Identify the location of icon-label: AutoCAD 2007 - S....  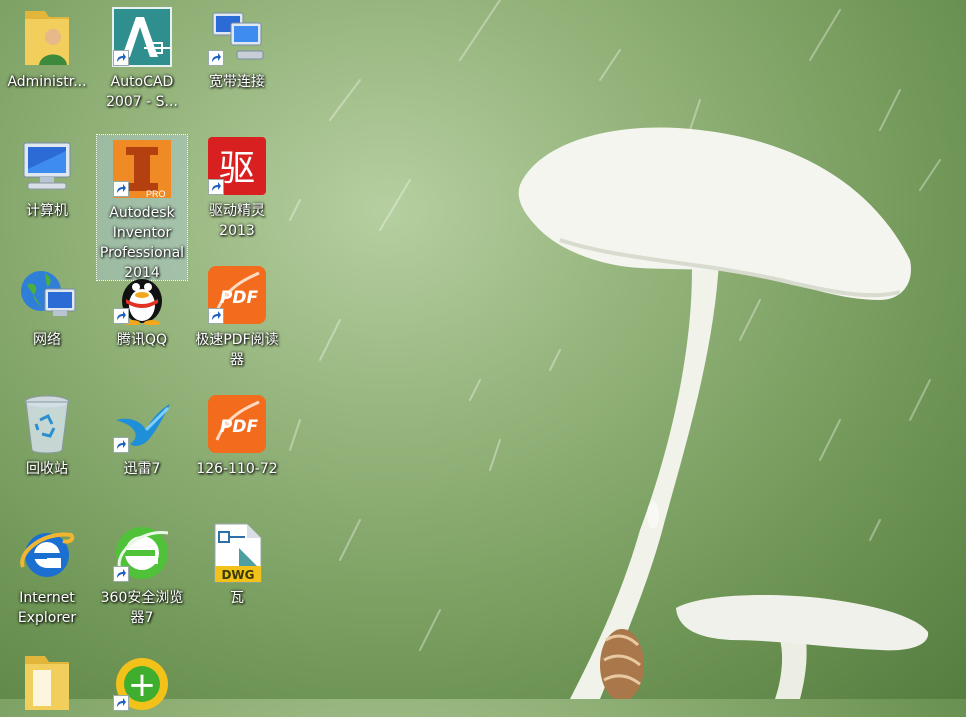
(142, 92).